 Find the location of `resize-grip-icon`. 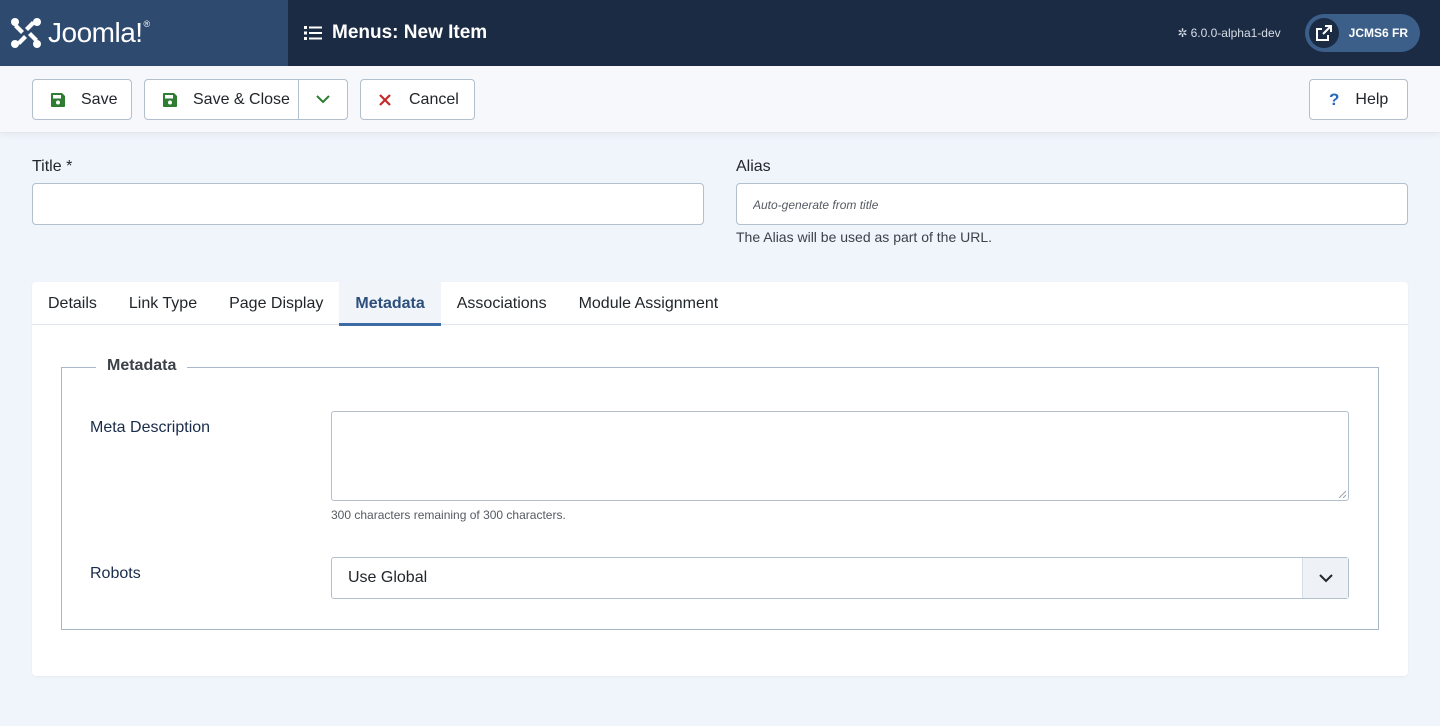

resize-grip-icon is located at coordinates (1342, 494).